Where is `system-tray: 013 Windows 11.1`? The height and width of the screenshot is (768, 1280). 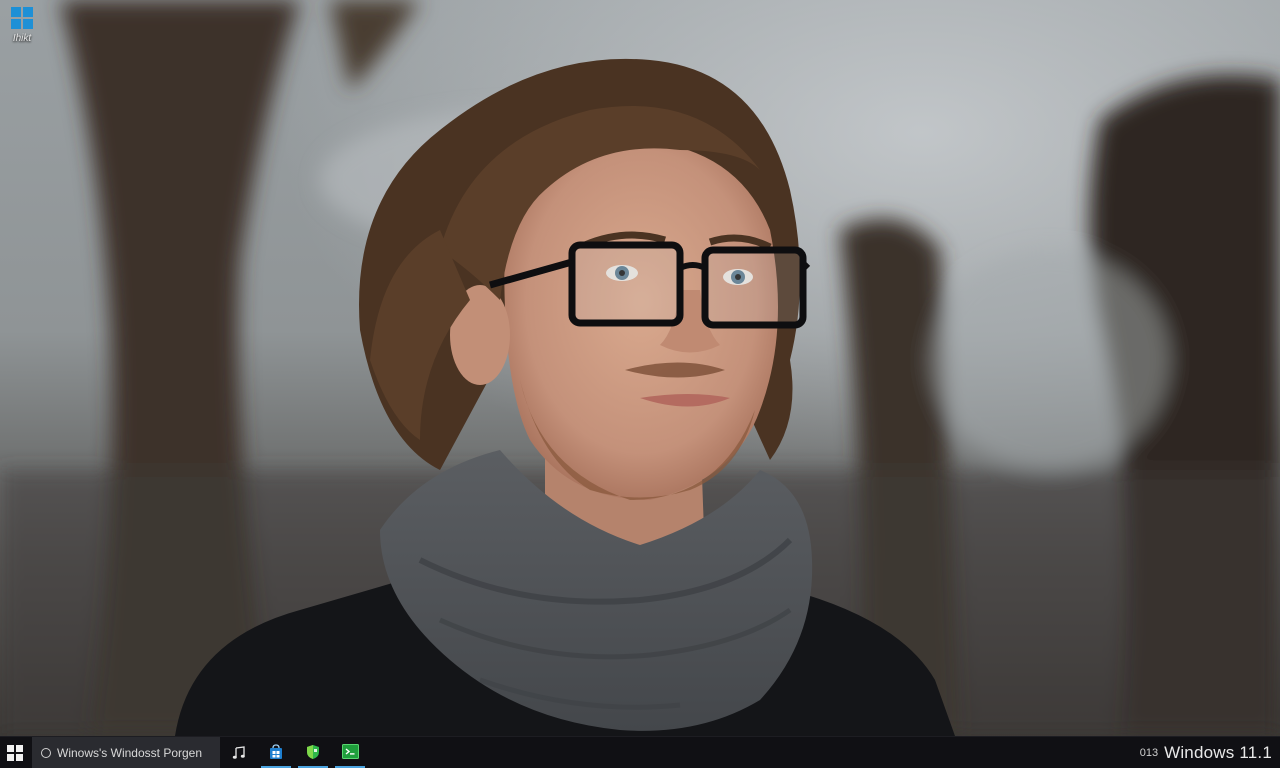 system-tray: 013 Windows 11.1 is located at coordinates (1206, 752).